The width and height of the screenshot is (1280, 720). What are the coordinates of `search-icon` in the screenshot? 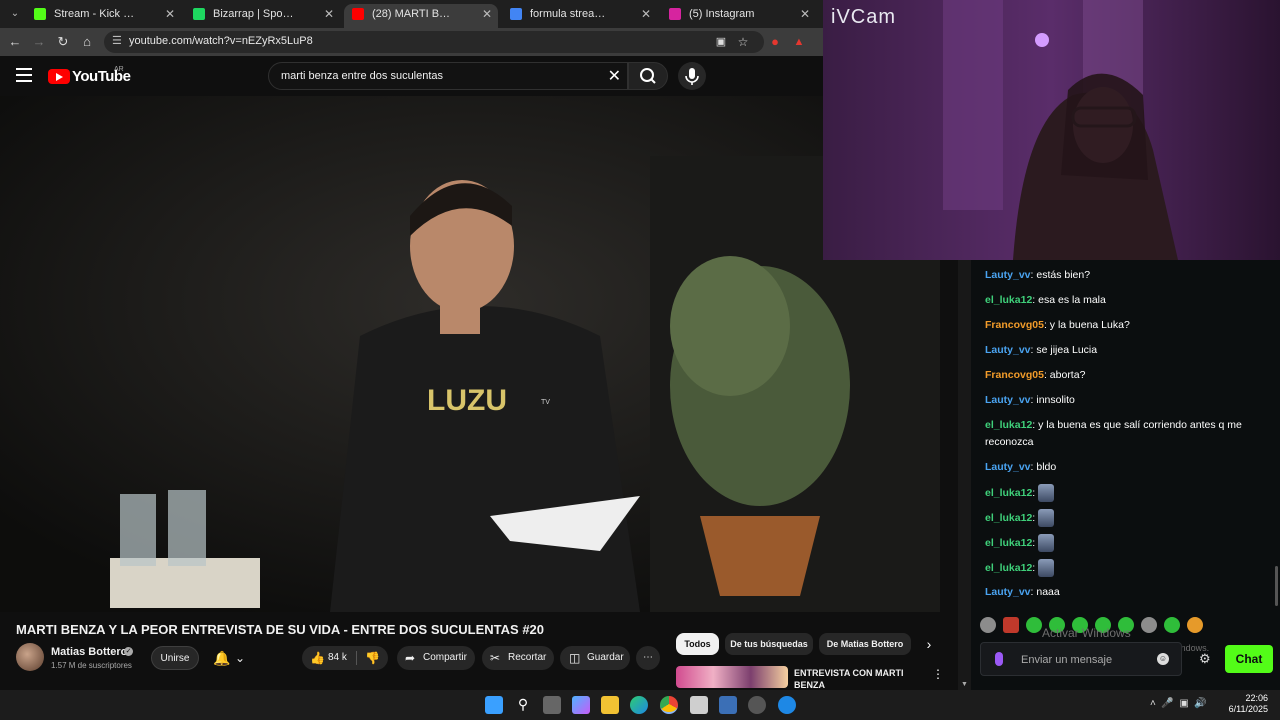 It's located at (648, 76).